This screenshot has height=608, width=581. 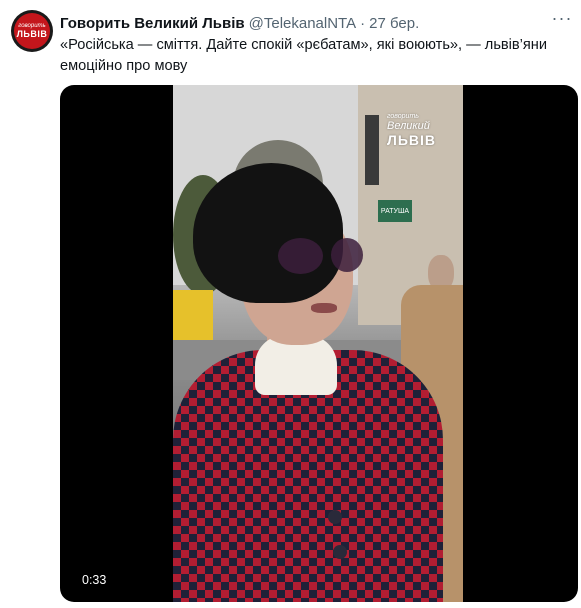 I want to click on avatar: говорить ЛЬВІВ, so click(x=32, y=31).